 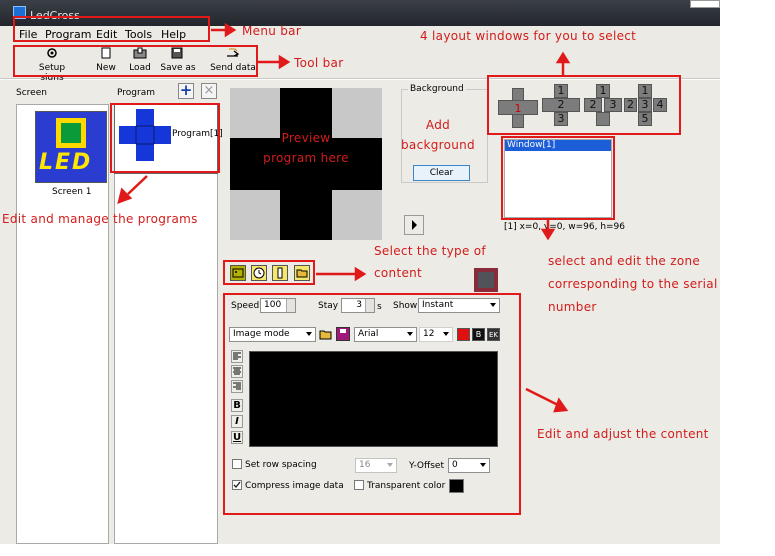 I want to click on content-type-annotation: Select the type of content, so click(x=430, y=262).